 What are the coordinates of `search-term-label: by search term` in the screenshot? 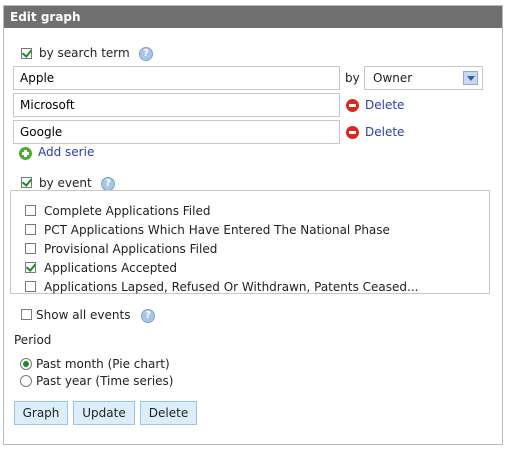 It's located at (84, 53).